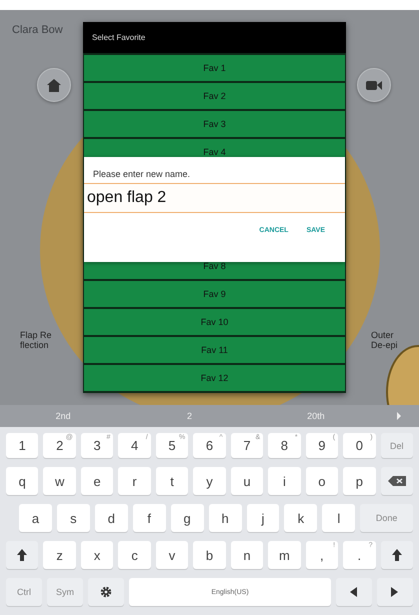 This screenshot has width=419, height=615. What do you see at coordinates (214, 198) in the screenshot?
I see `name-input: open flap 2` at bounding box center [214, 198].